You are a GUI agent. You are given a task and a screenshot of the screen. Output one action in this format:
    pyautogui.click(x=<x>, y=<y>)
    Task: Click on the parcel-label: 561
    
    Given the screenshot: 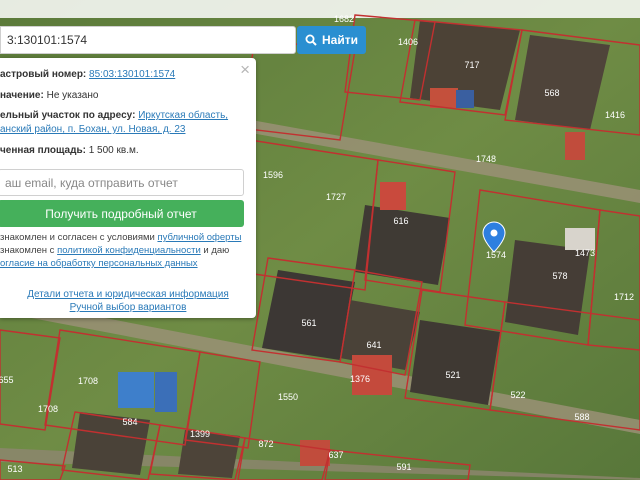 What is the action you would take?
    pyautogui.click(x=308, y=323)
    